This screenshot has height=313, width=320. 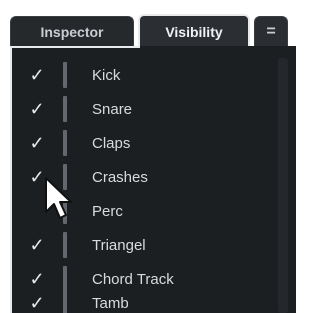 I want to click on track-row-triangel: ✓ Triangel, so click(x=143, y=245).